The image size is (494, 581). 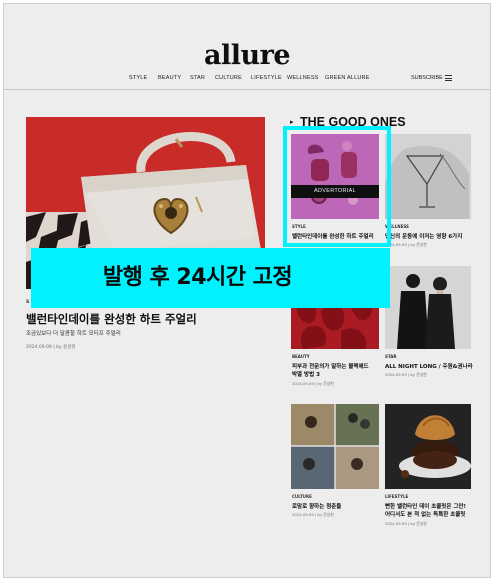 I want to click on chocolate-croissant-photo, so click(x=428, y=446).